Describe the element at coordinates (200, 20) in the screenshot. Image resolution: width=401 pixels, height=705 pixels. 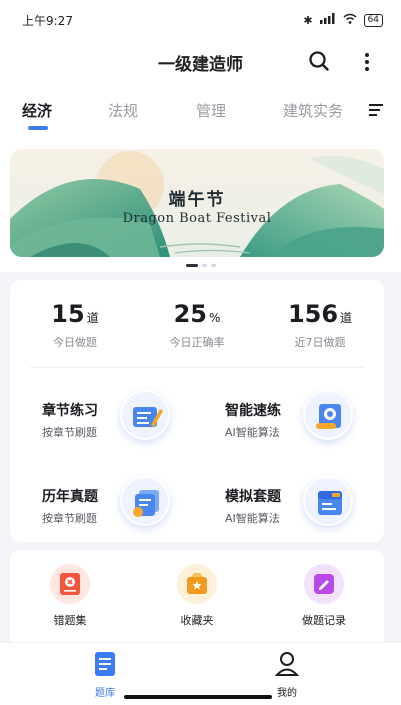
I see `status-bar: 上午9:27 ✱ 64` at that location.